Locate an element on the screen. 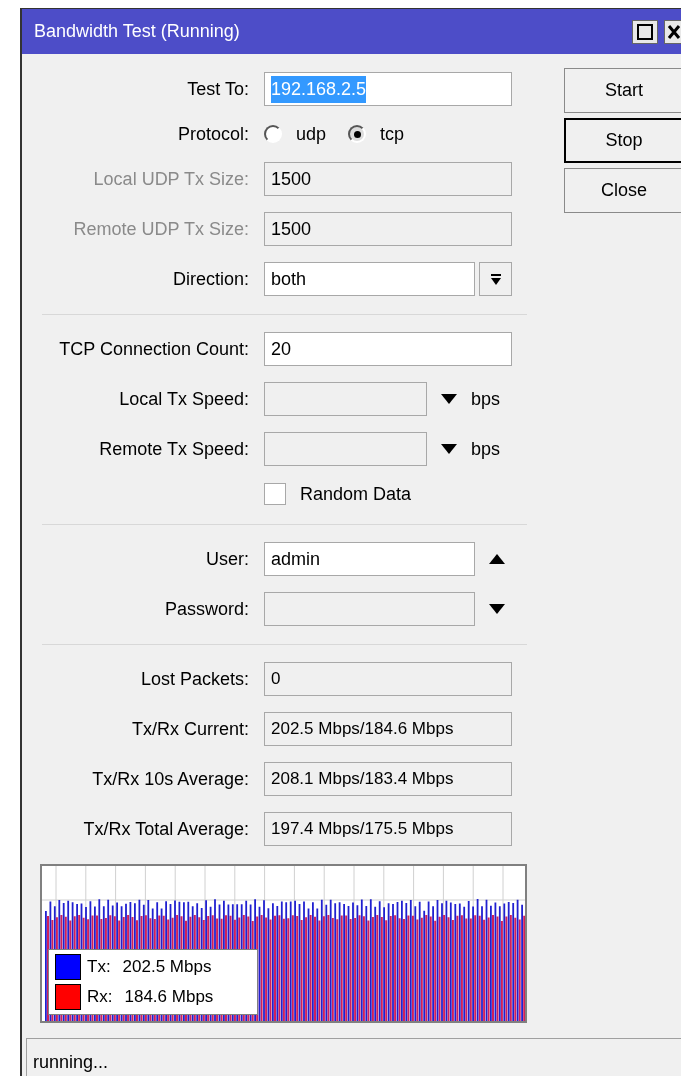 The width and height of the screenshot is (681, 1076). field-label: Local UDP Tx Size: is located at coordinates (171, 179).